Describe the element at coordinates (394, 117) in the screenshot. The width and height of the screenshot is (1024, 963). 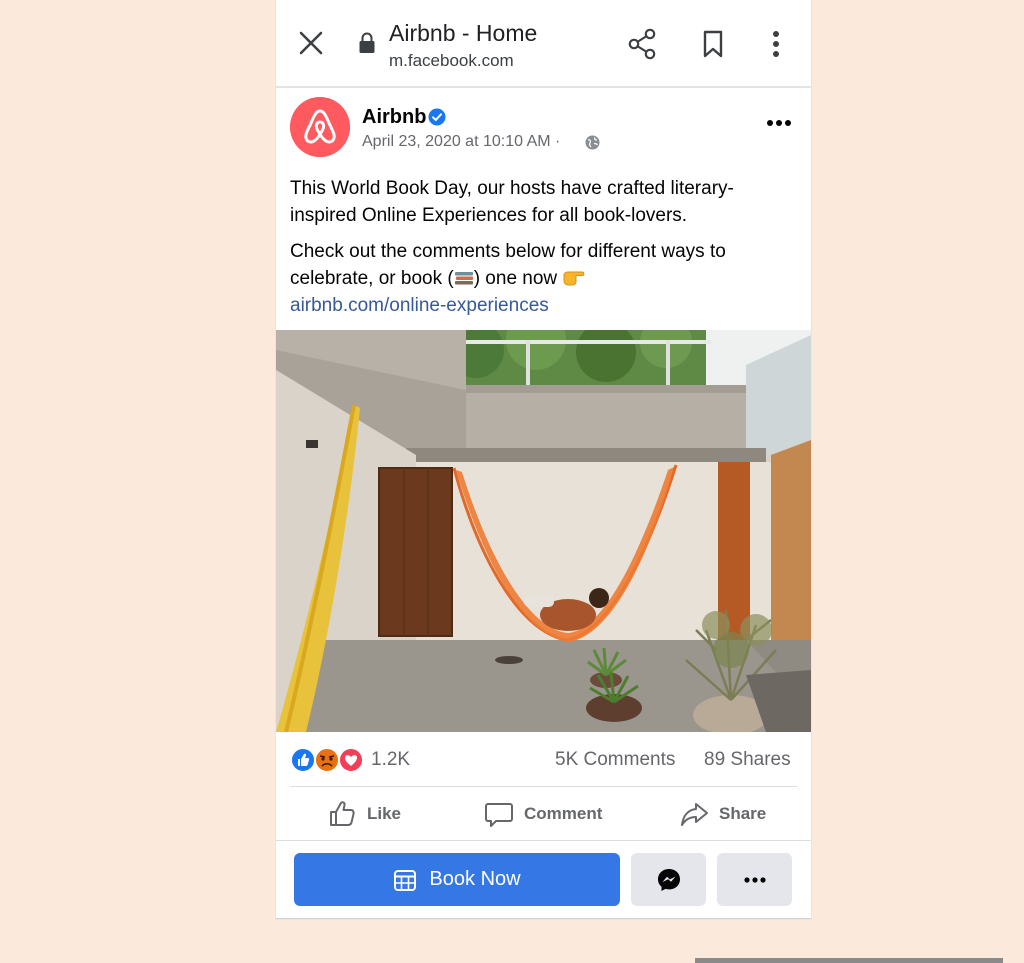
I see `page-name: Airbnb` at that location.